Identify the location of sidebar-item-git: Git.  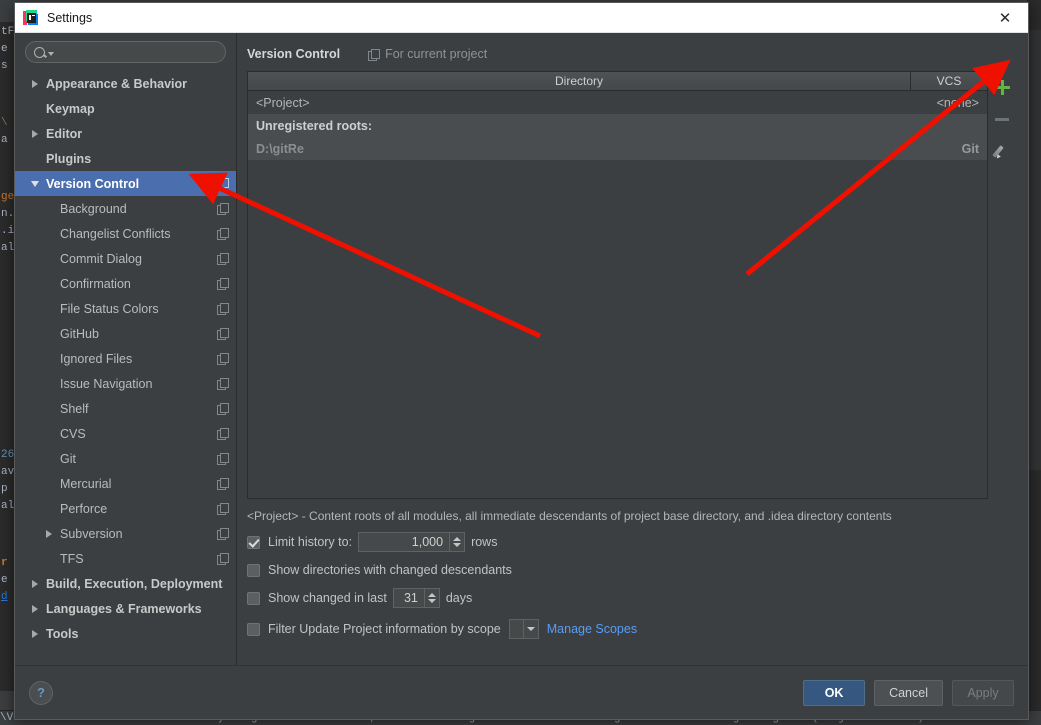
(125, 458).